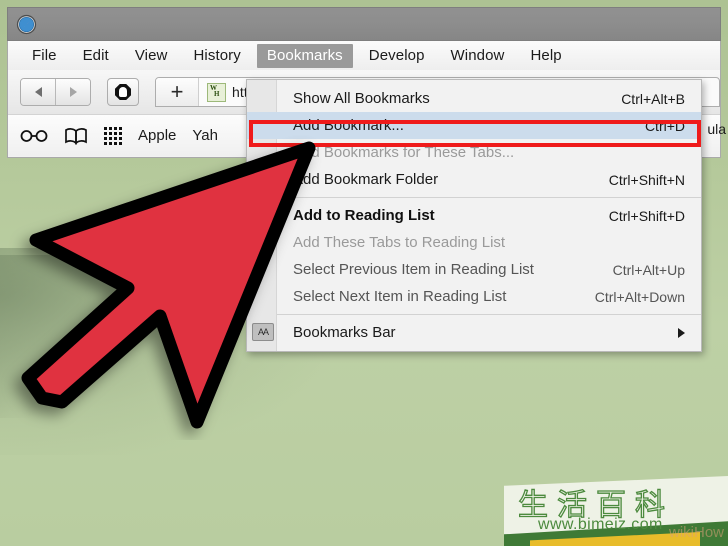  Describe the element at coordinates (616, 511) in the screenshot. I see `watermark: 生活百科 www.bimeiz.com wikiHow` at that location.